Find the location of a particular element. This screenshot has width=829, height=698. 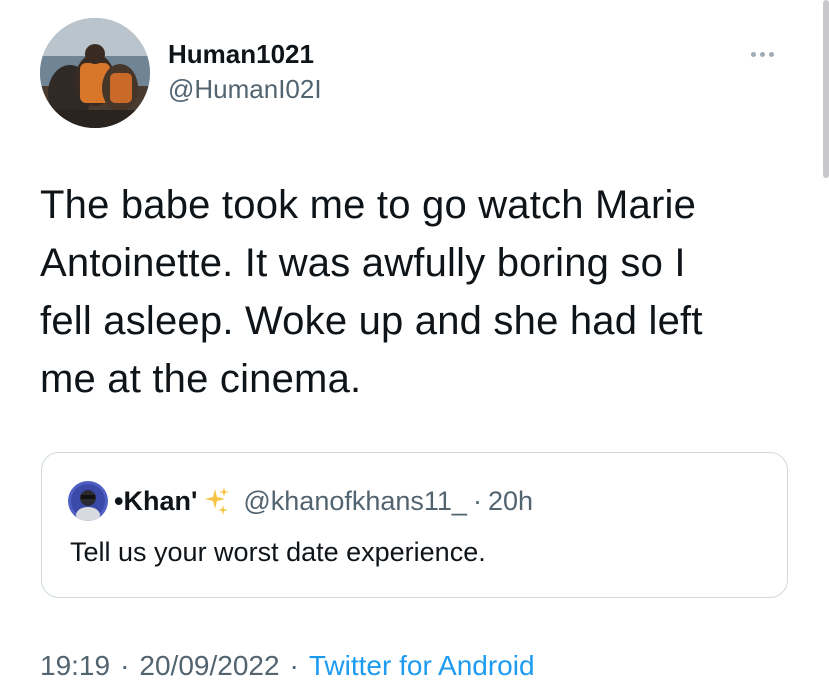

quoted-display-name: •Khan' is located at coordinates (155, 501).